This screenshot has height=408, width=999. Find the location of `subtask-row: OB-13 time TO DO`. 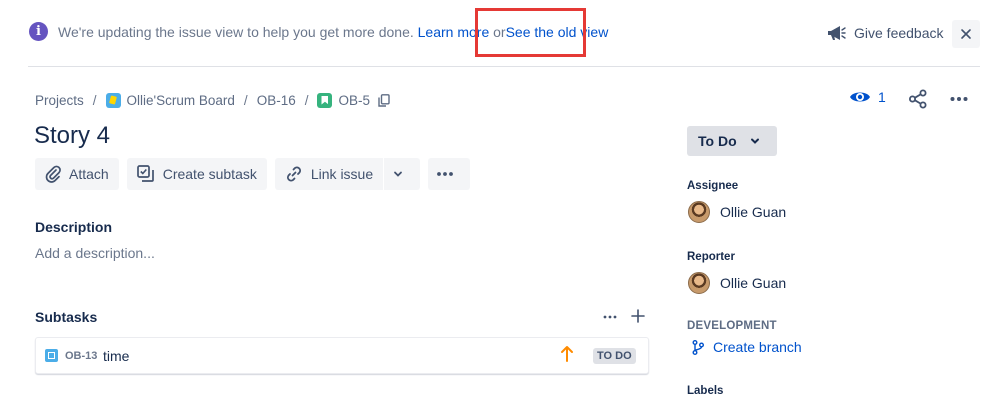

subtask-row: OB-13 time TO DO is located at coordinates (342, 355).